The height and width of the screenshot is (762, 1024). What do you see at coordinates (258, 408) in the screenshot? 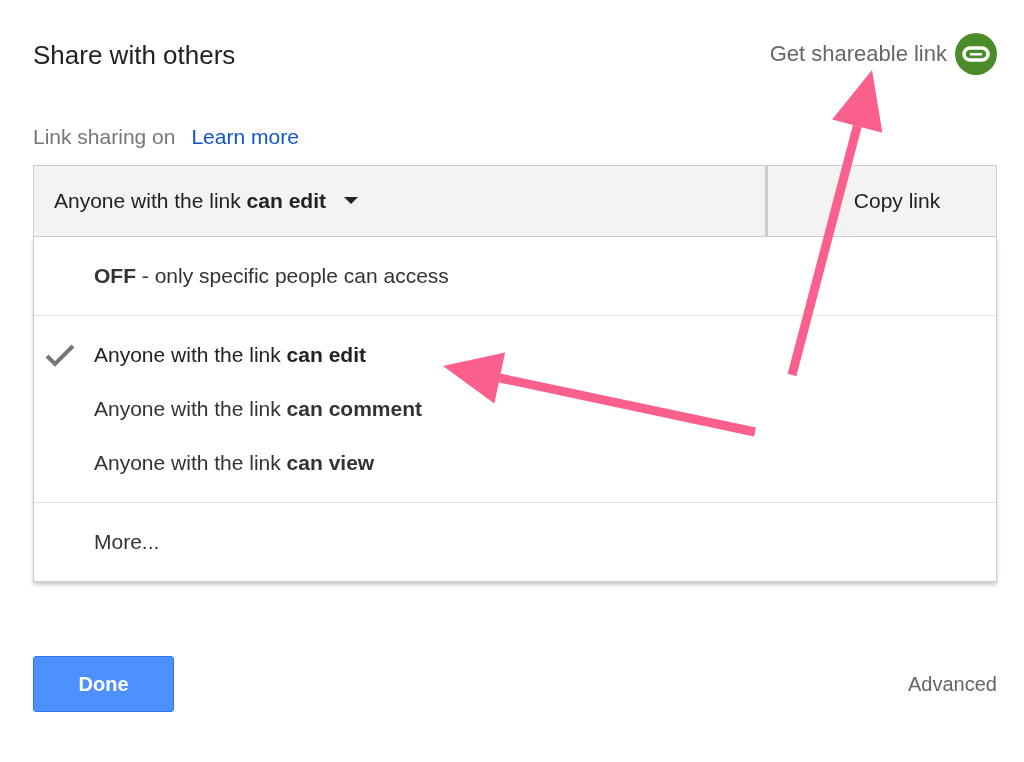
I see `menu-option: Anyone with the link can comment` at bounding box center [258, 408].